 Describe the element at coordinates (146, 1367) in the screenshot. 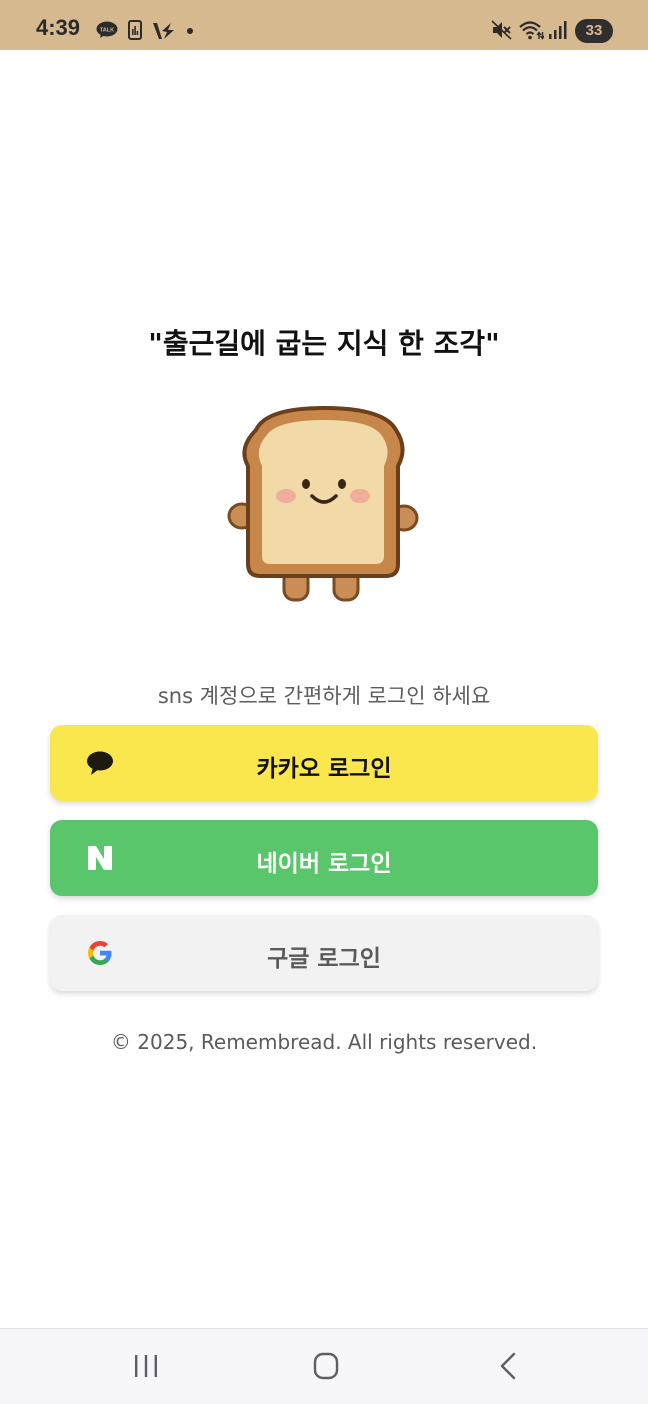

I see `recent-apps-icon` at that location.